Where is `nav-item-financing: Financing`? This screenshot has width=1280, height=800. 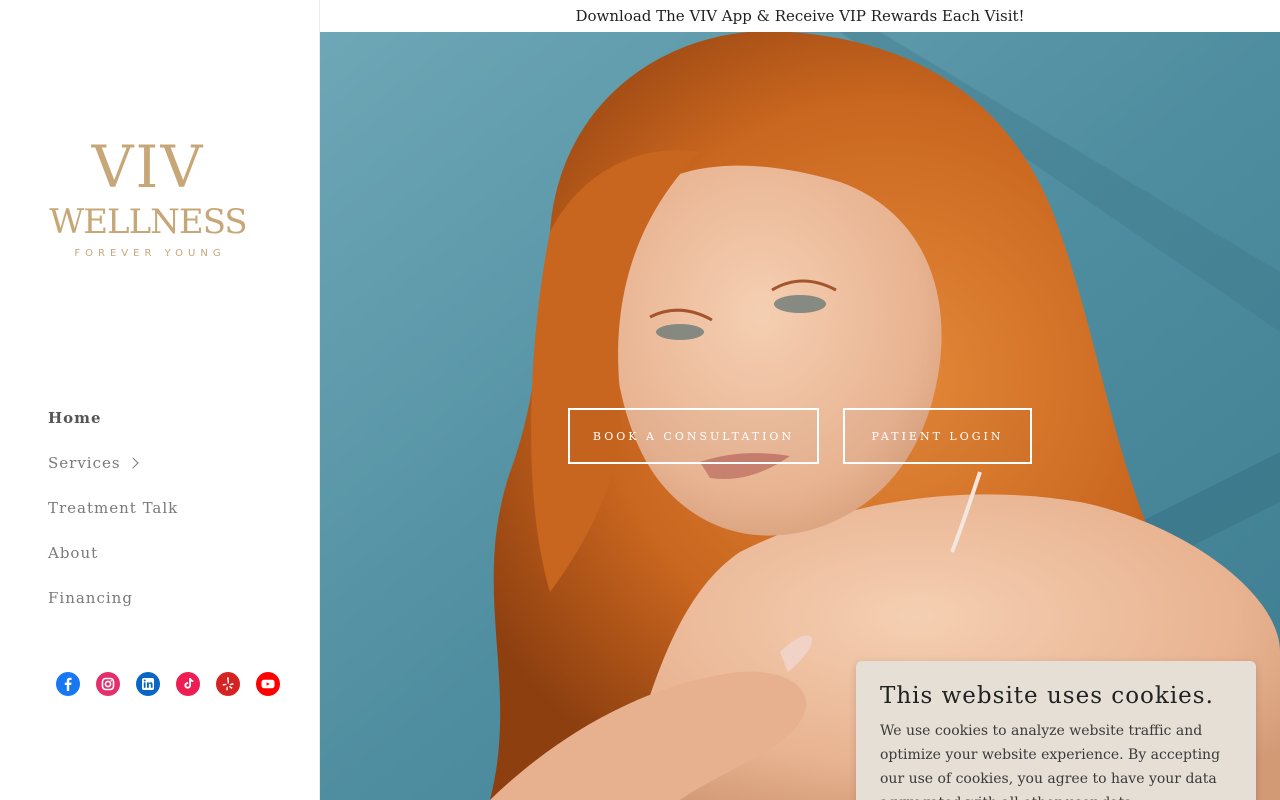
nav-item-financing: Financing is located at coordinates (113, 598).